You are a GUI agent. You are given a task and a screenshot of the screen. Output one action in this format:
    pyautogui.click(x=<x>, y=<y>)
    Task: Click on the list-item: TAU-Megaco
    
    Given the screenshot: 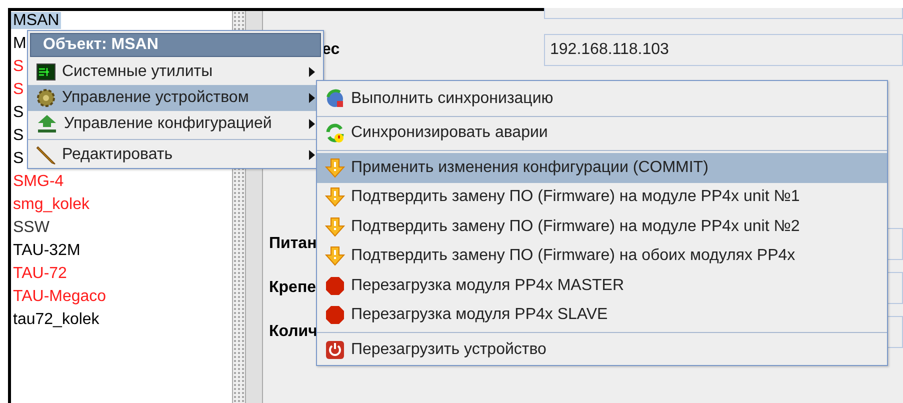 What is the action you would take?
    pyautogui.click(x=59, y=296)
    